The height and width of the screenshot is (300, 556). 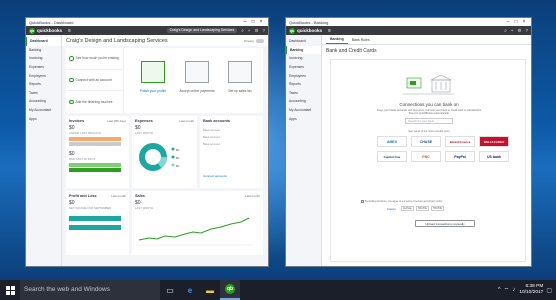 What do you see at coordinates (391, 209) in the screenshot?
I see `cancel-link: Cancel` at bounding box center [391, 209].